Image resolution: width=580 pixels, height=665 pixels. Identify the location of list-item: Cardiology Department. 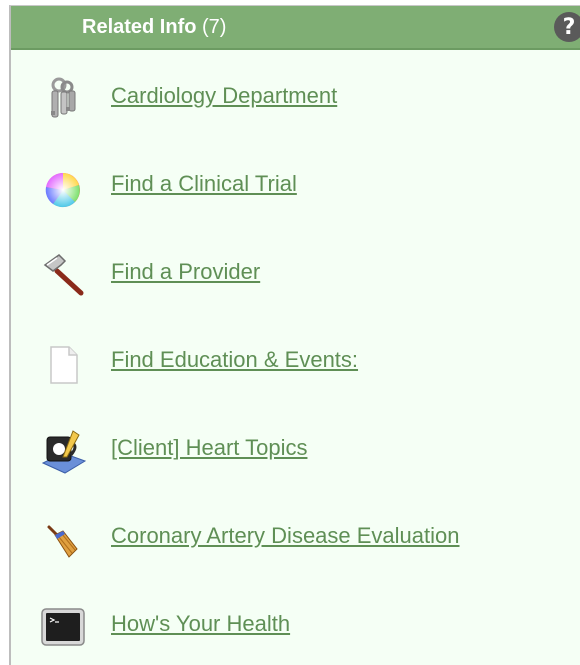
(291, 99).